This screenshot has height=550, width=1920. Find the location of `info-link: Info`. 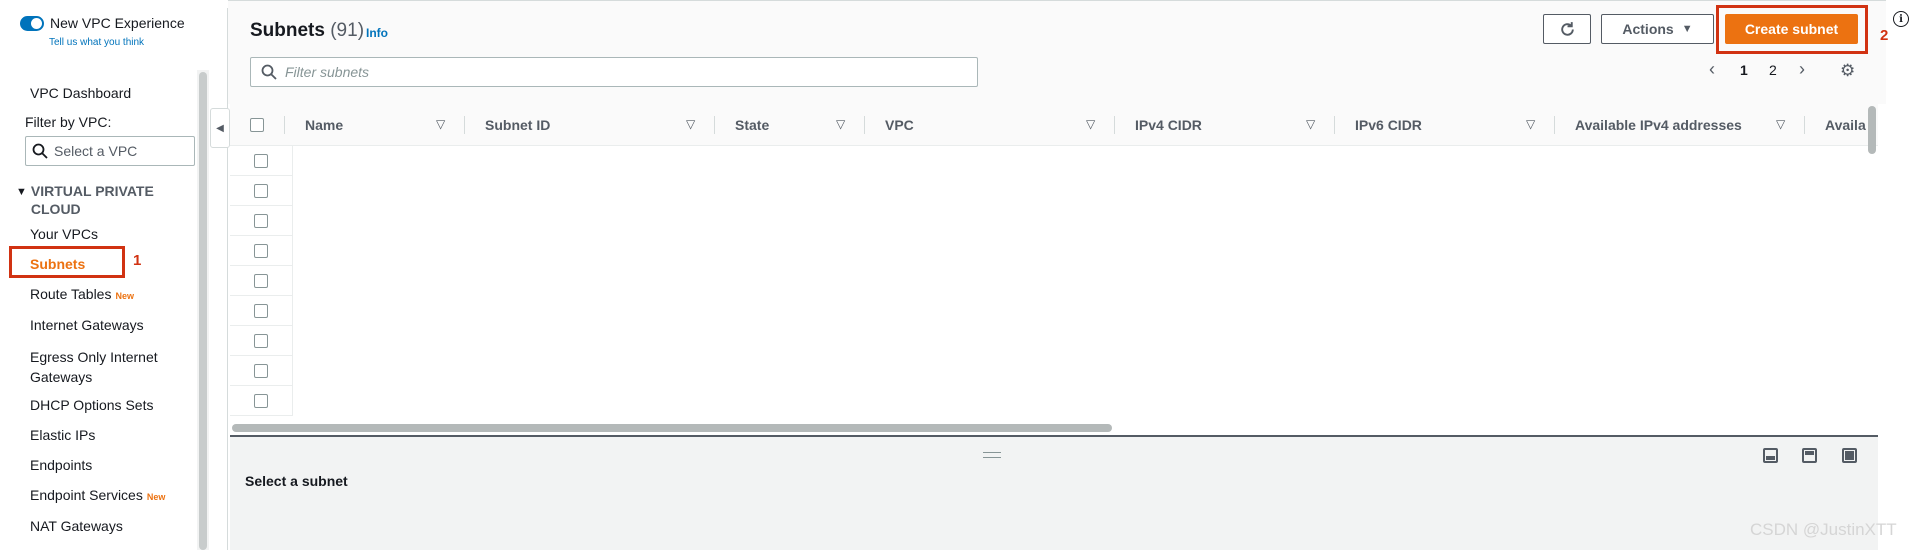

info-link: Info is located at coordinates (377, 33).